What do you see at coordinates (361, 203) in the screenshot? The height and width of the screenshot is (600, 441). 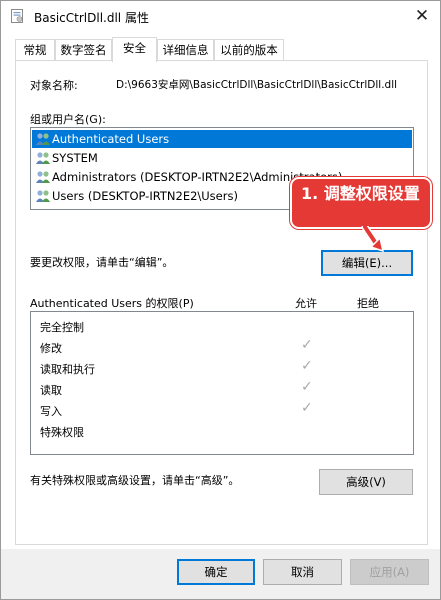 I see `annotation-callout: 1. 调整权限设置` at bounding box center [361, 203].